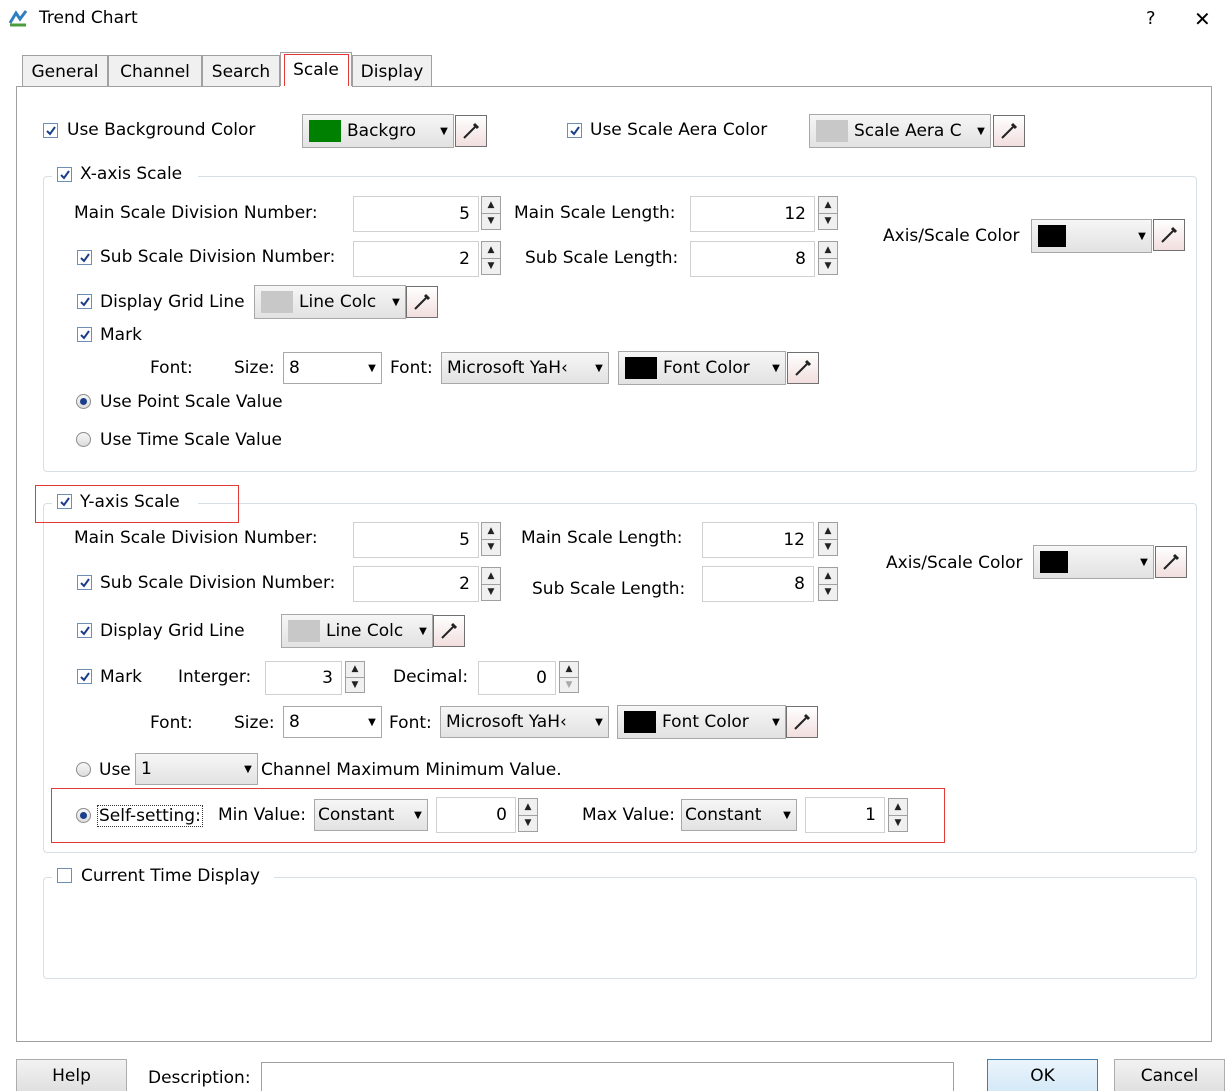  I want to click on x-main-length-input: 12, so click(752, 214).